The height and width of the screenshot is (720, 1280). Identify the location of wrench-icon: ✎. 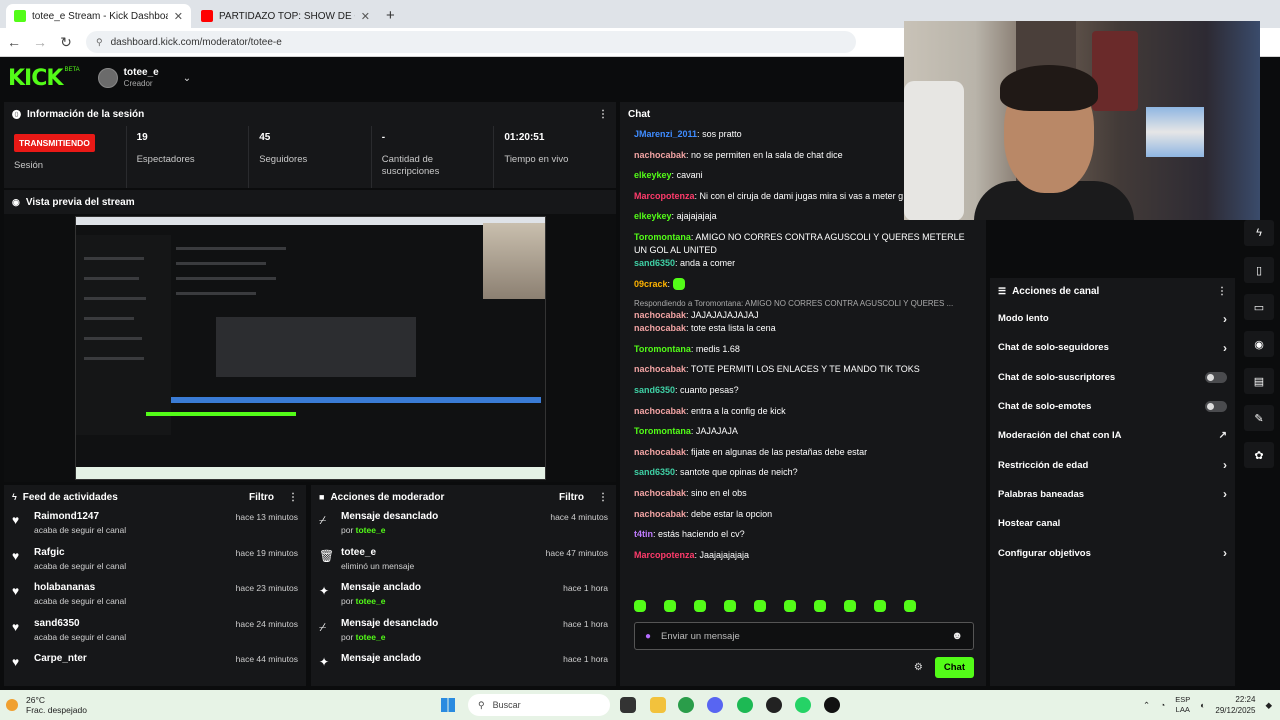
(1259, 418).